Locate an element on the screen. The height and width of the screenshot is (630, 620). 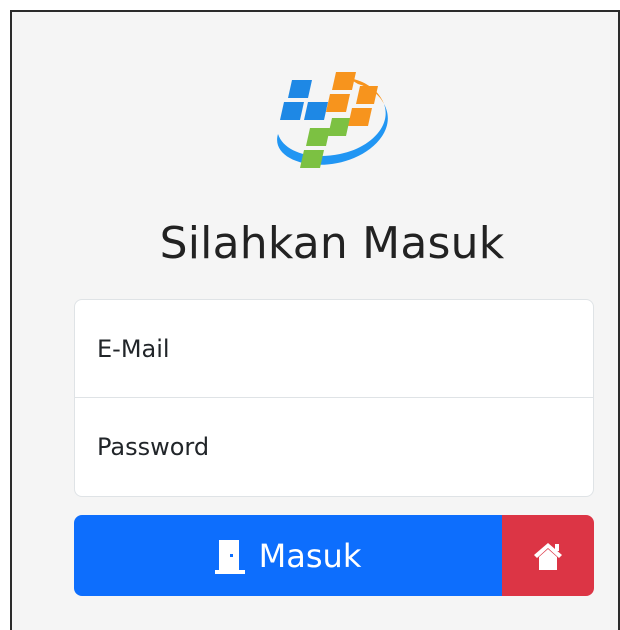
password-field-row is located at coordinates (334, 447).